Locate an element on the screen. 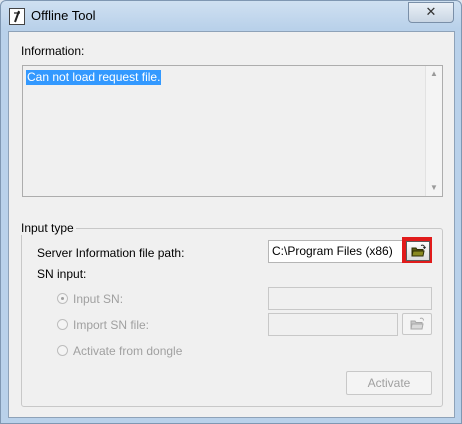 The image size is (462, 424). browse-button-face is located at coordinates (418, 251).